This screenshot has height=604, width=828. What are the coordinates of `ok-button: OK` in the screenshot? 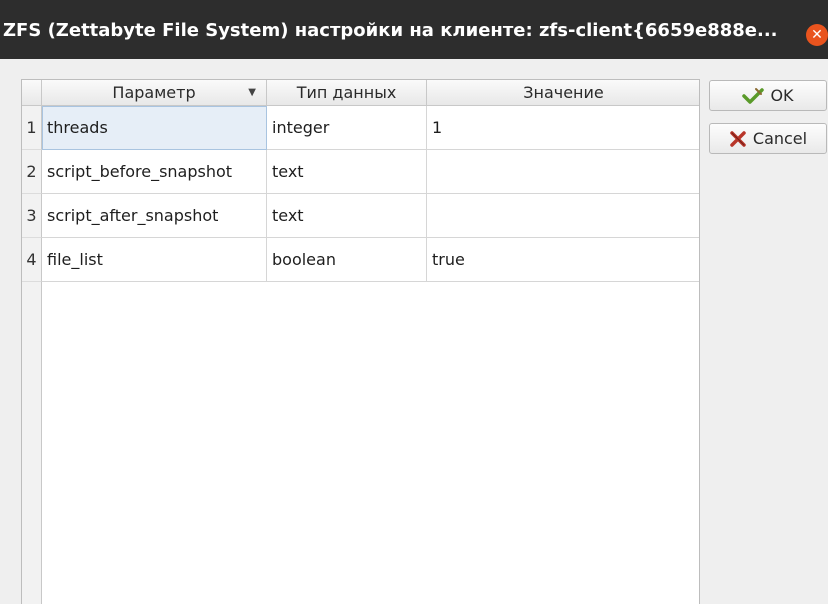 It's located at (768, 95).